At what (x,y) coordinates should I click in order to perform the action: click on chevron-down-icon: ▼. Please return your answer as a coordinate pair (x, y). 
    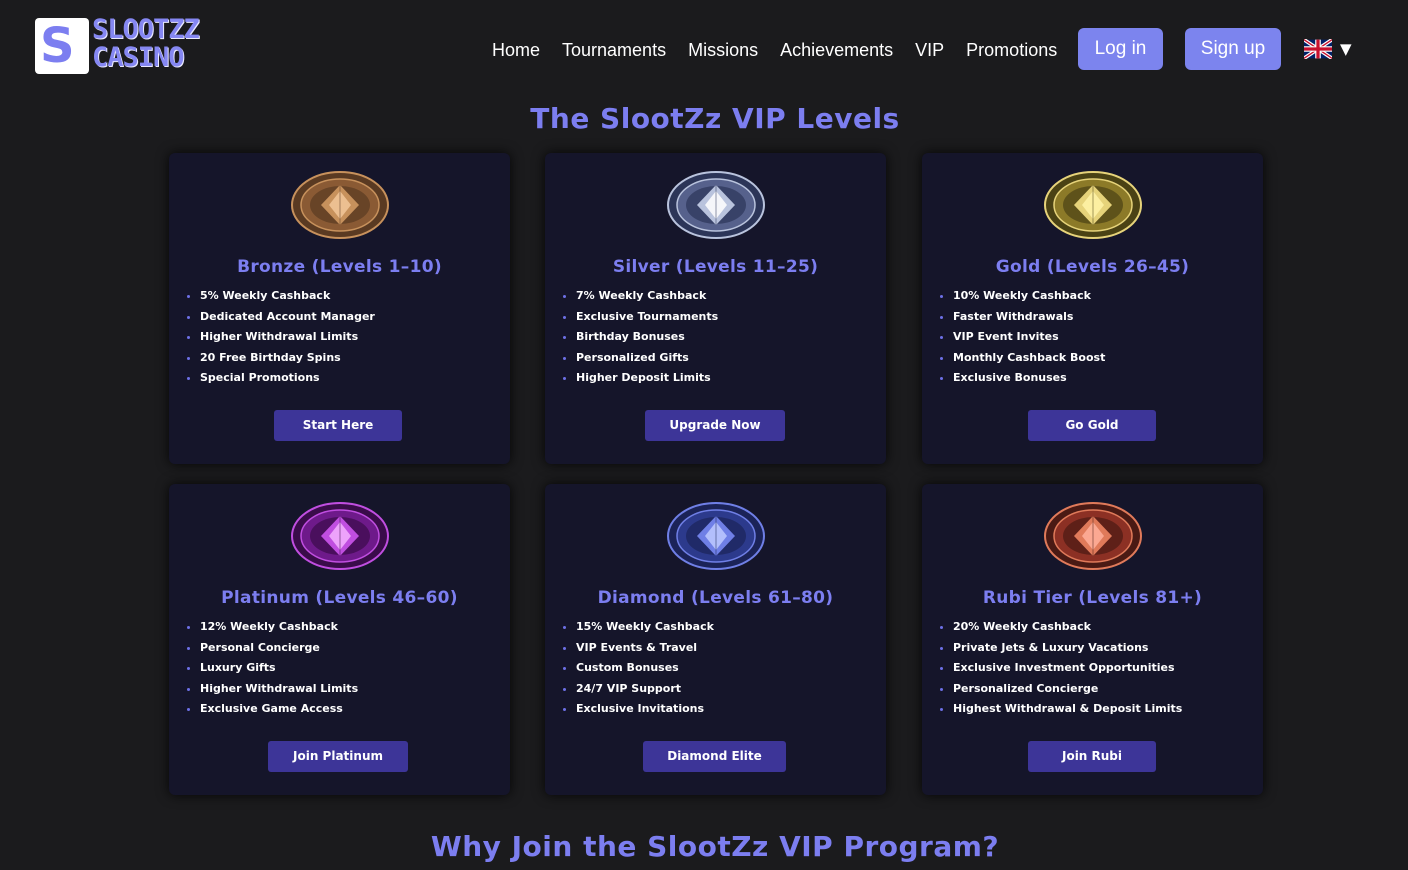
    Looking at the image, I should click on (1346, 49).